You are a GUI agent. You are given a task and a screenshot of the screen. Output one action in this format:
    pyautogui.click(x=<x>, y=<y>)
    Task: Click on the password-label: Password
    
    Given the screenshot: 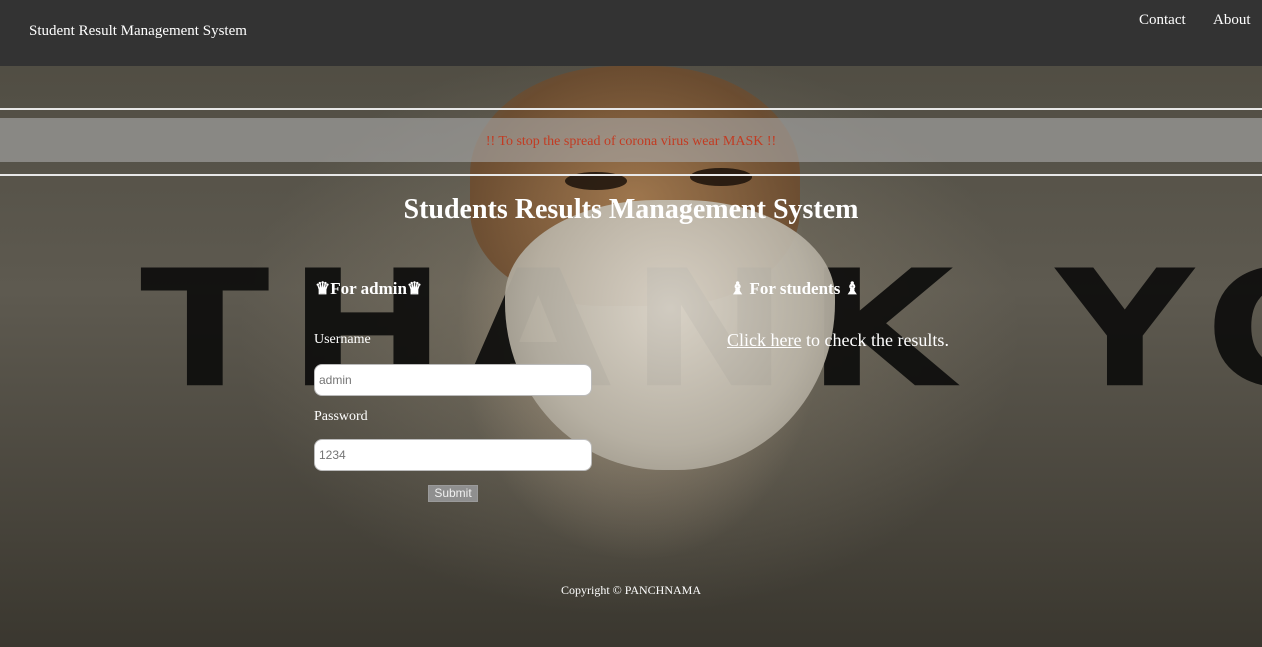 What is the action you would take?
    pyautogui.click(x=341, y=416)
    